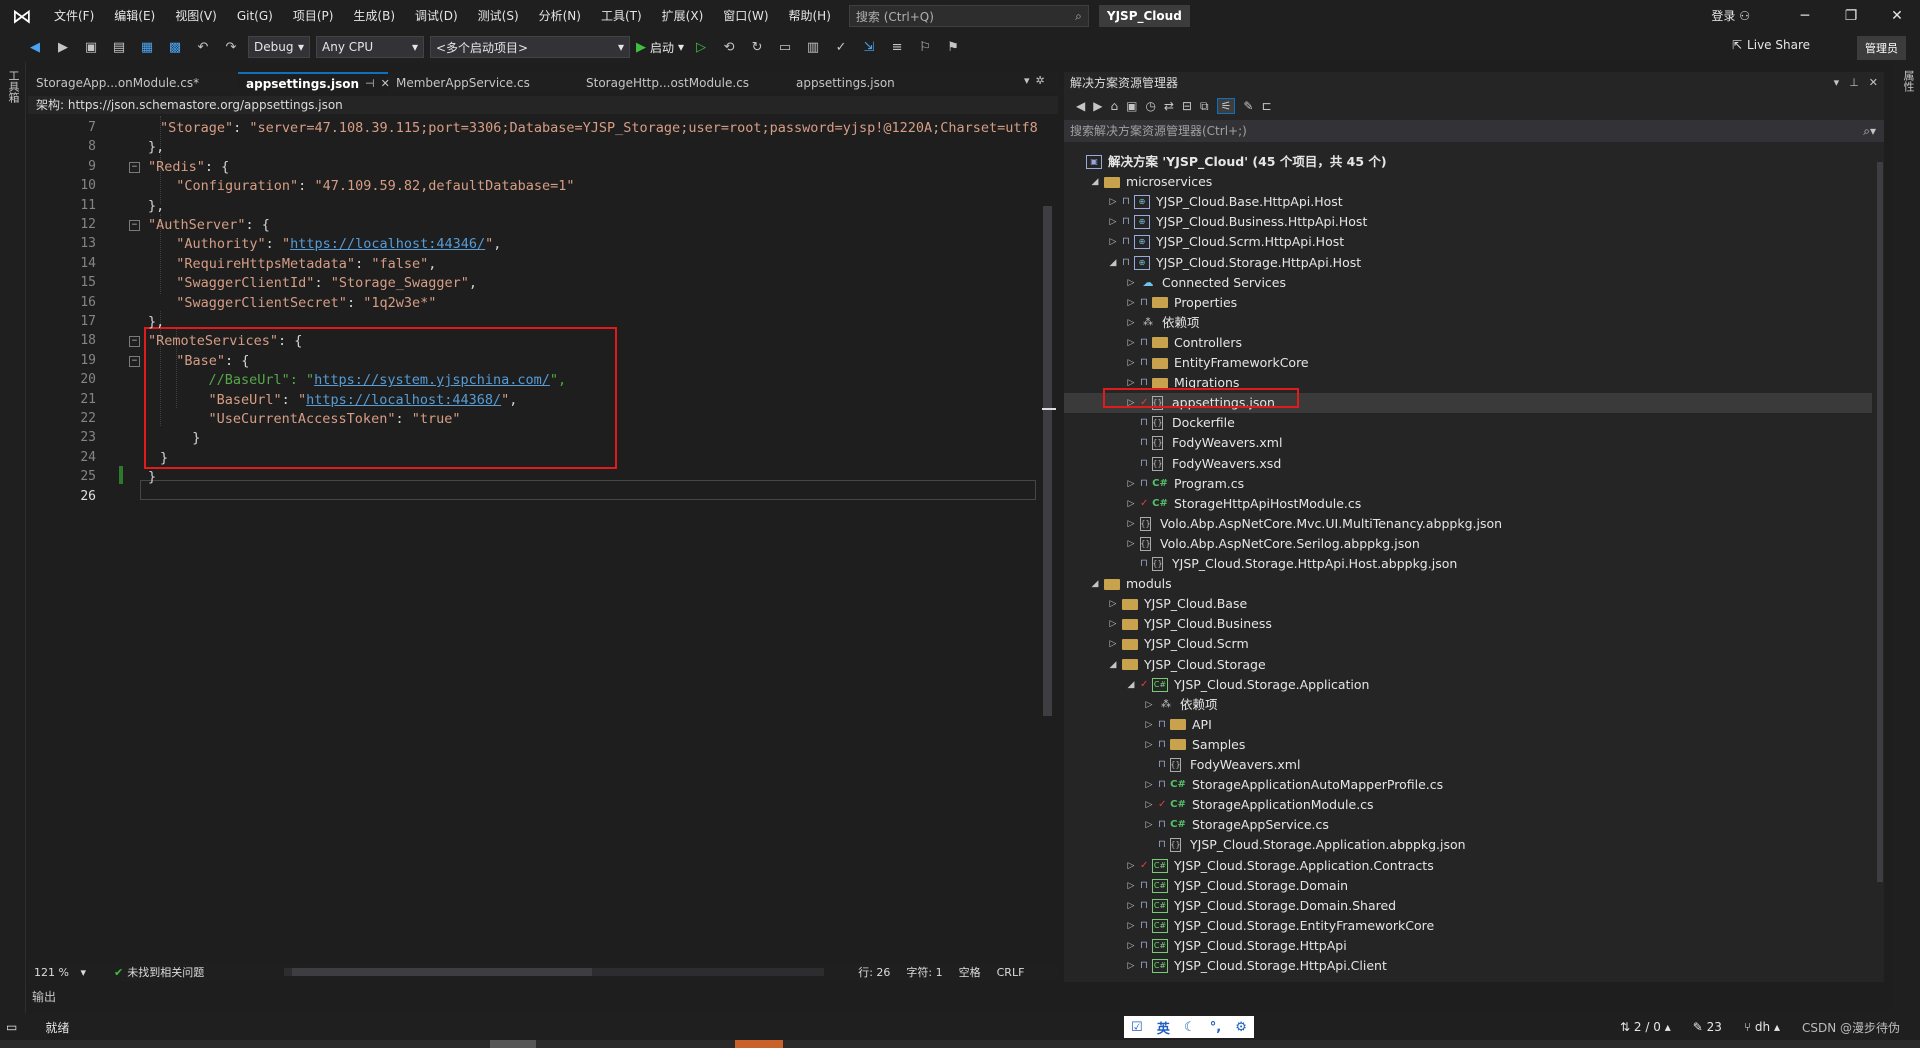 This screenshot has width=1920, height=1048. What do you see at coordinates (1230, 906) in the screenshot?
I see `tree-node: ▷ ⊓ C# YJSP_Cloud.Storage.Domain.Shared` at bounding box center [1230, 906].